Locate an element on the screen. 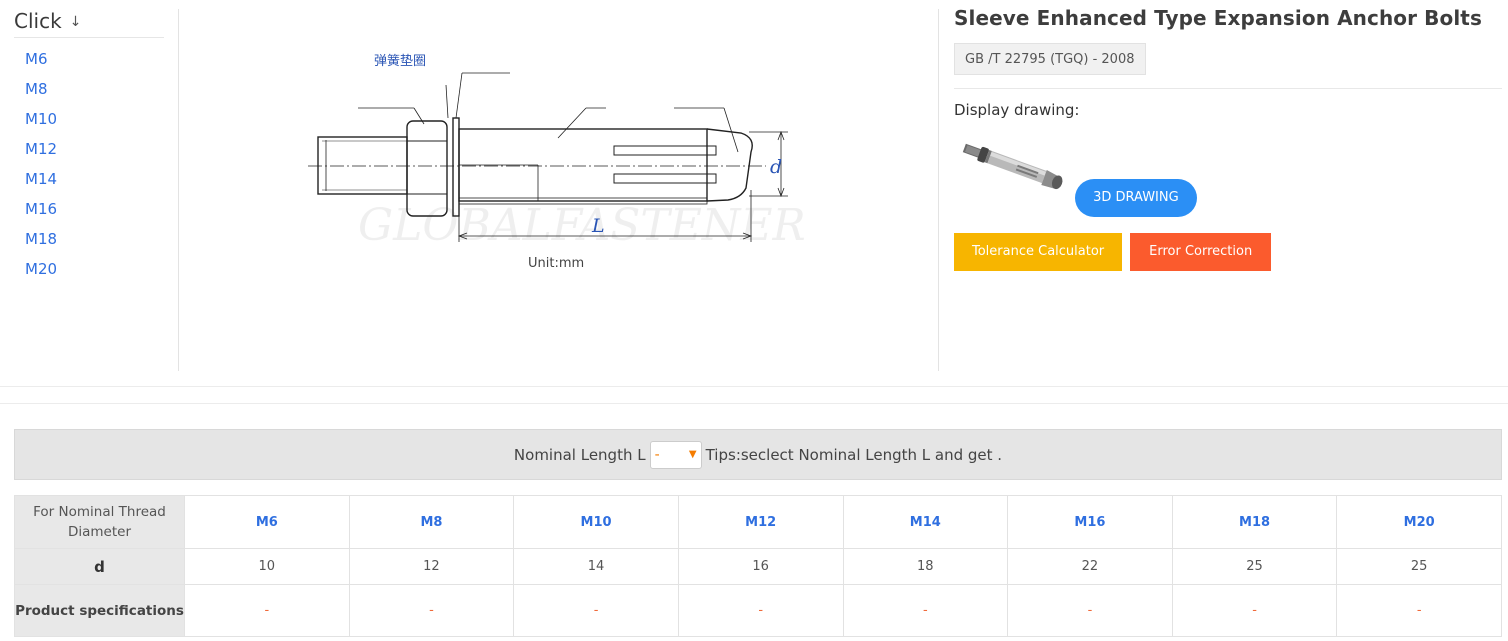  size-link-m16: M16 is located at coordinates (89, 209).